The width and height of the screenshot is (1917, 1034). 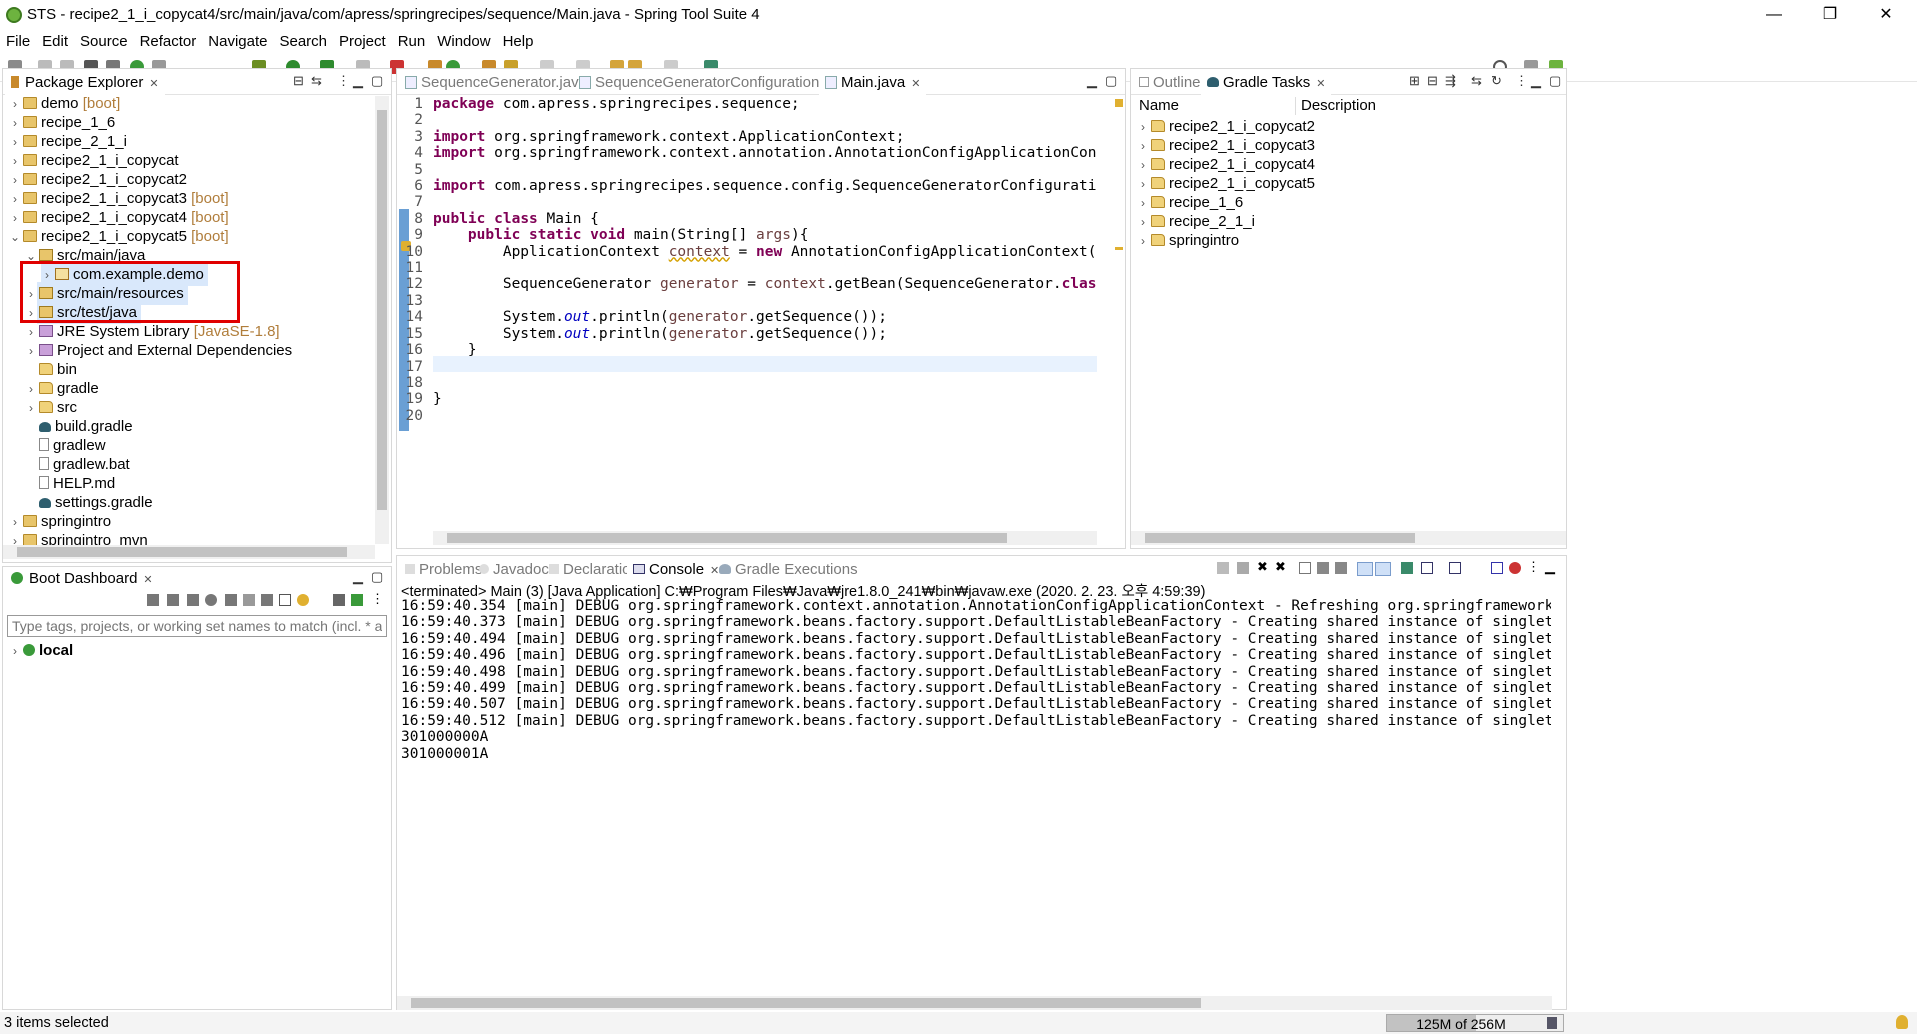 I want to click on word-wrap-icon, so click(x=1341, y=568).